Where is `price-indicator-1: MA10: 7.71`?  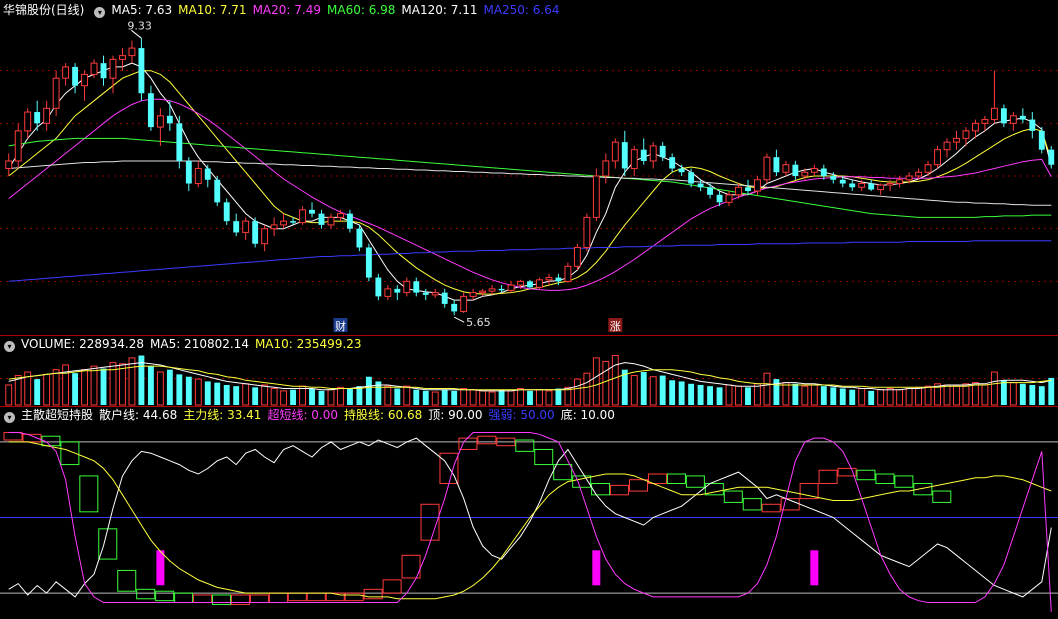 price-indicator-1: MA10: 7.71 is located at coordinates (212, 10).